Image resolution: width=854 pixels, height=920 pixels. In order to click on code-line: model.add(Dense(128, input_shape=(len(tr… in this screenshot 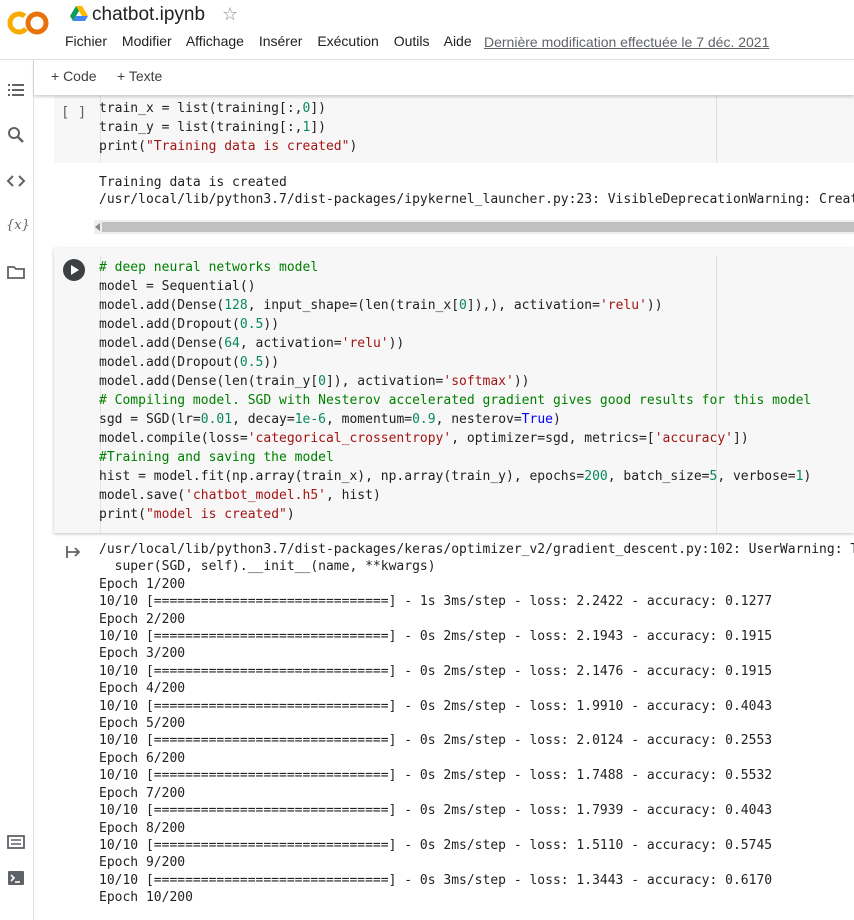, I will do `click(381, 305)`.